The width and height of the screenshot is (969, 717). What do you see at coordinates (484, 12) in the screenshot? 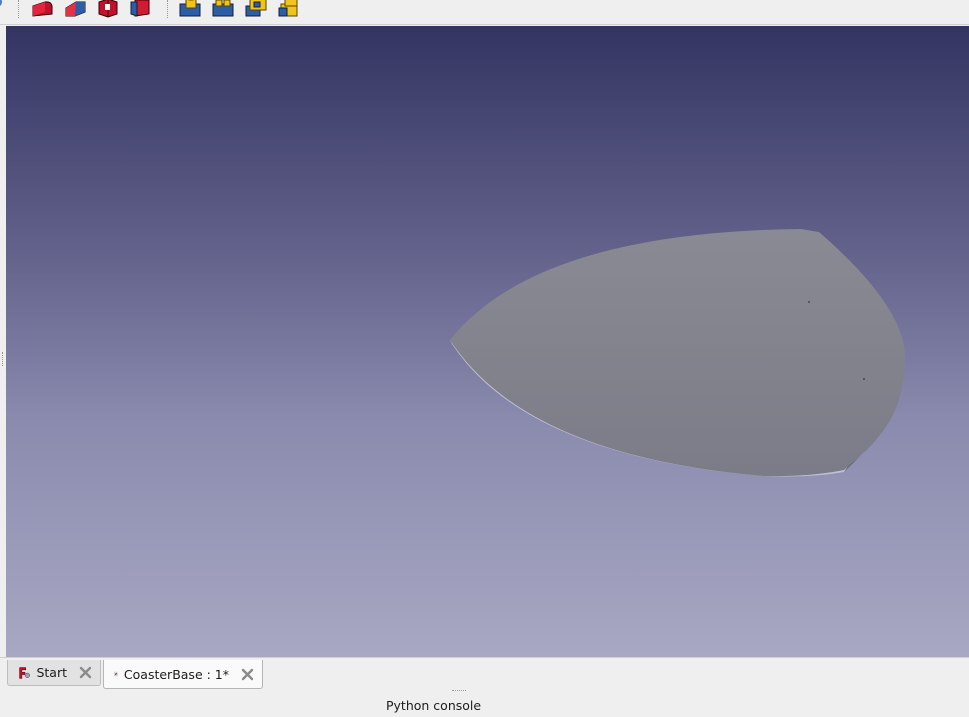
I see `part-toolbar` at bounding box center [484, 12].